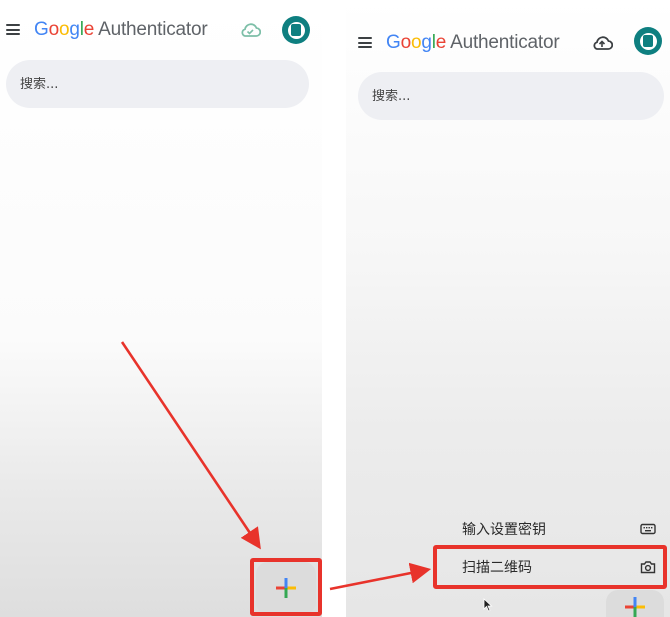  What do you see at coordinates (380, 576) in the screenshot?
I see `arrow-to-scan-qr` at bounding box center [380, 576].